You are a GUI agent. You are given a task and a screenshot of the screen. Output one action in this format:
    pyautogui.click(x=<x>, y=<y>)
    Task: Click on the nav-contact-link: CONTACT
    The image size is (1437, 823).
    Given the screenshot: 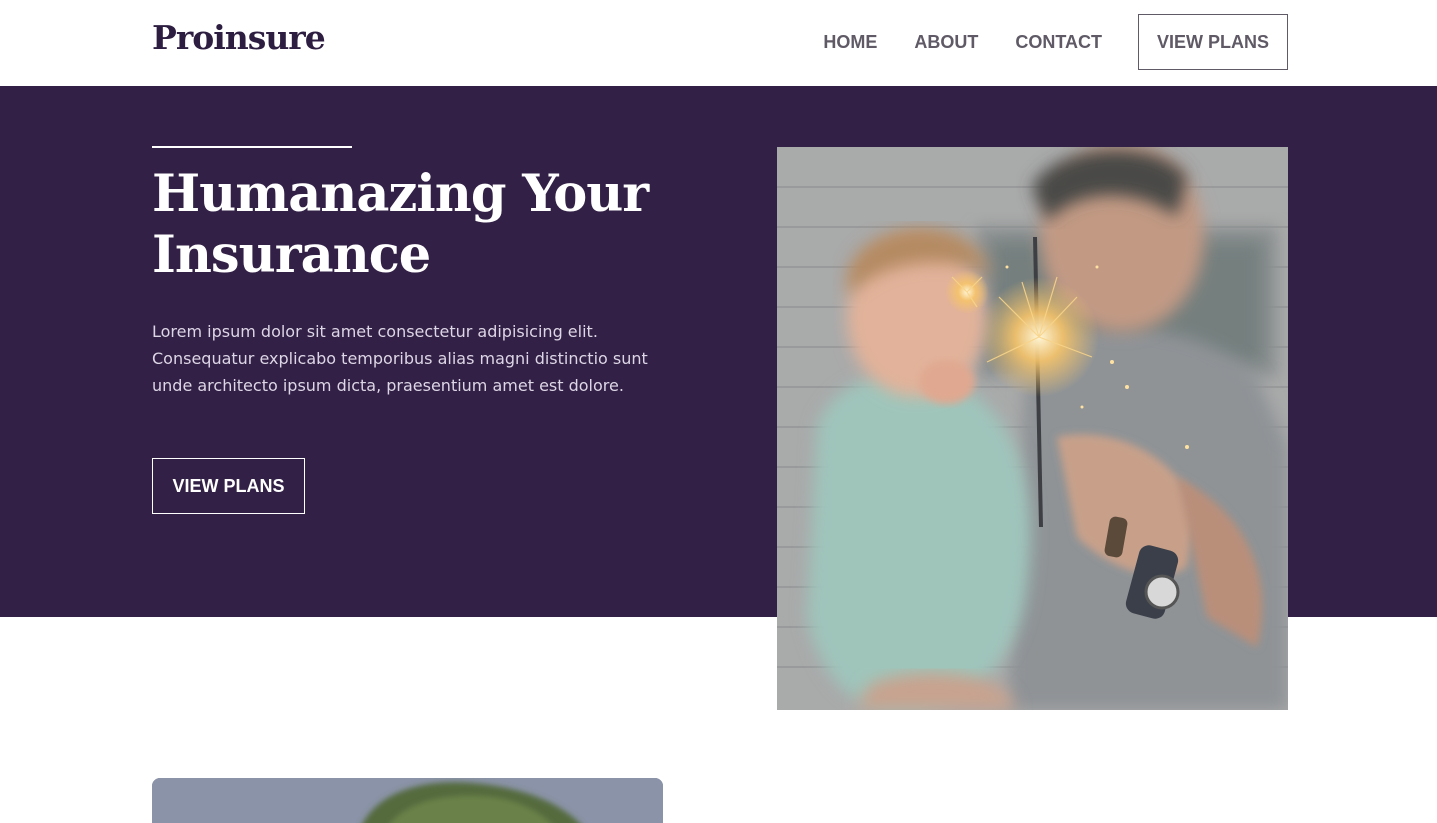 What is the action you would take?
    pyautogui.click(x=1058, y=42)
    